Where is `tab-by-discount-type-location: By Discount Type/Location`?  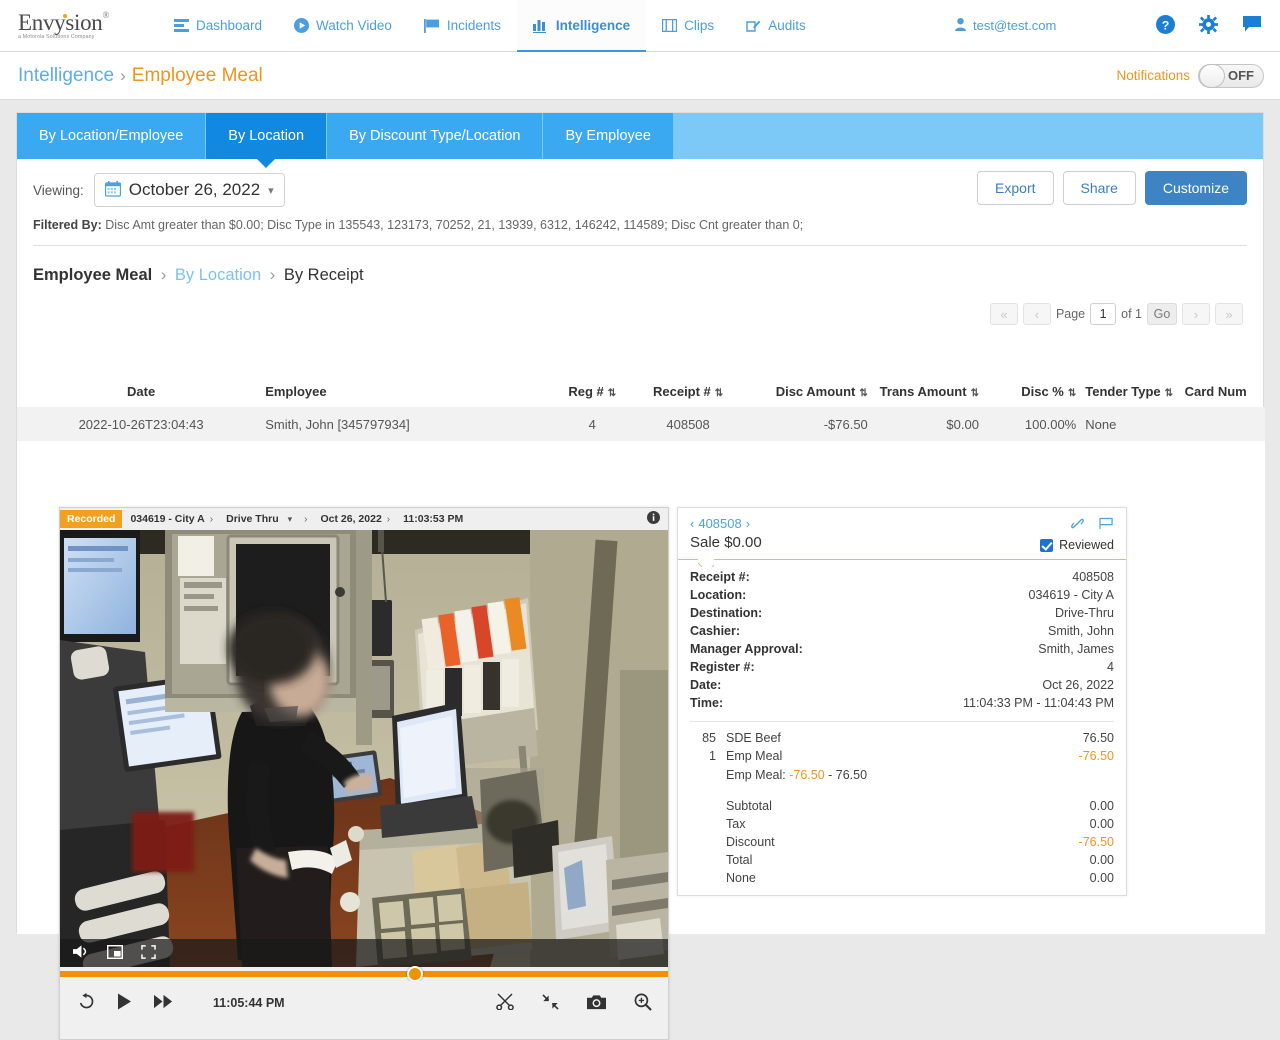
tab-by-discount-type-location: By Discount Type/Location is located at coordinates (435, 136).